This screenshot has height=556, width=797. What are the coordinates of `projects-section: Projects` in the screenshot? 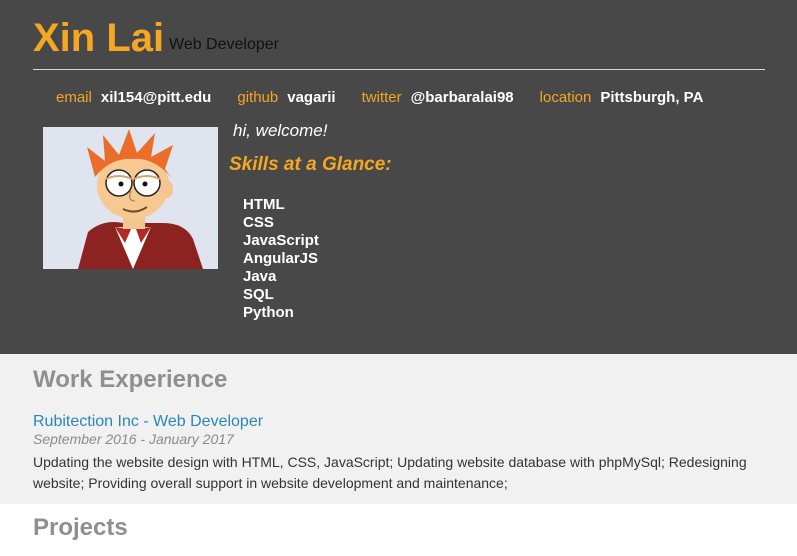 It's located at (398, 530).